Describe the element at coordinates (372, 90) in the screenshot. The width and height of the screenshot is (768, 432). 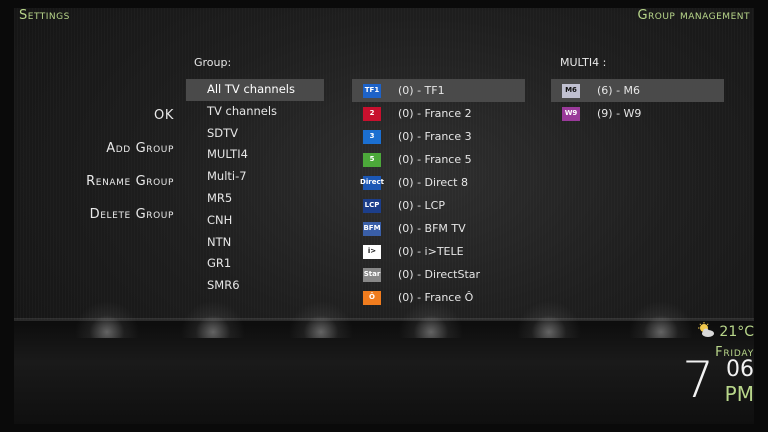
I see `tf1-logo-icon: TF1` at that location.